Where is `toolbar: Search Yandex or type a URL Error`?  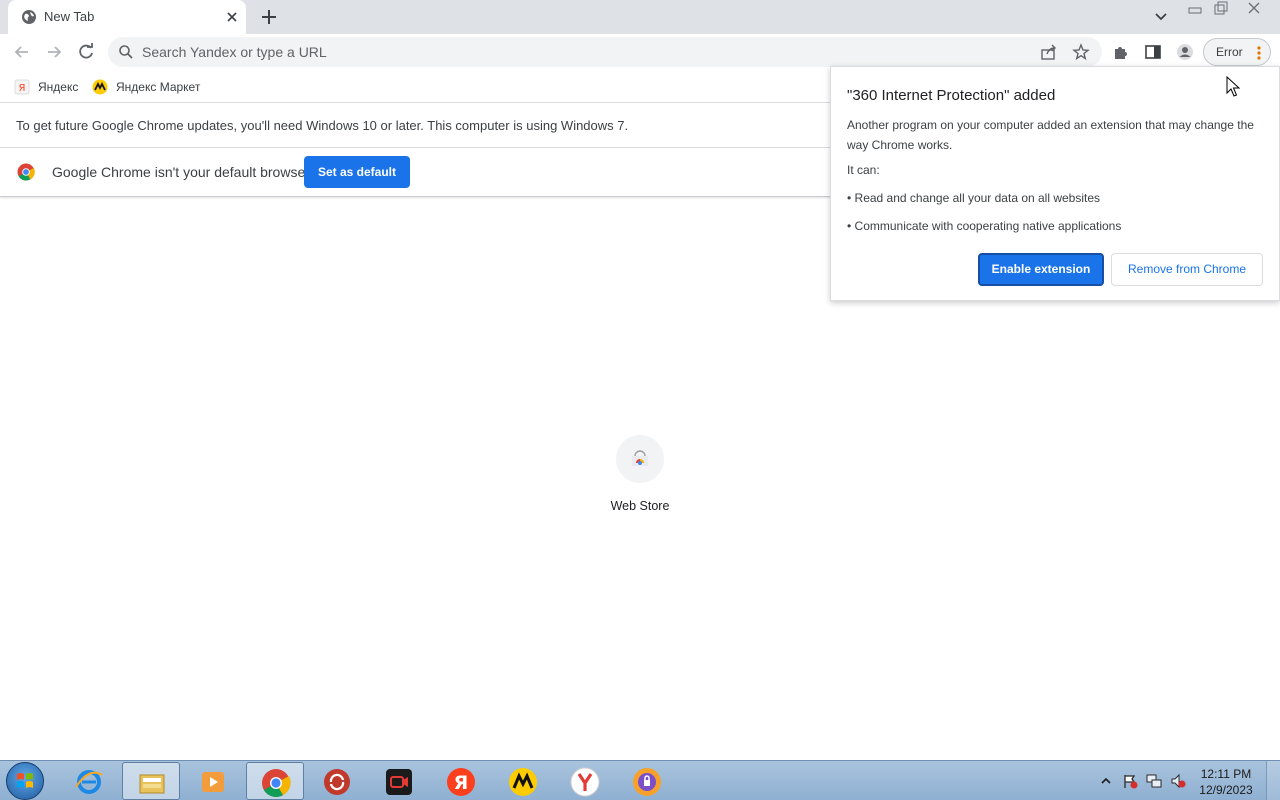 toolbar: Search Yandex or type a URL Error is located at coordinates (640, 52).